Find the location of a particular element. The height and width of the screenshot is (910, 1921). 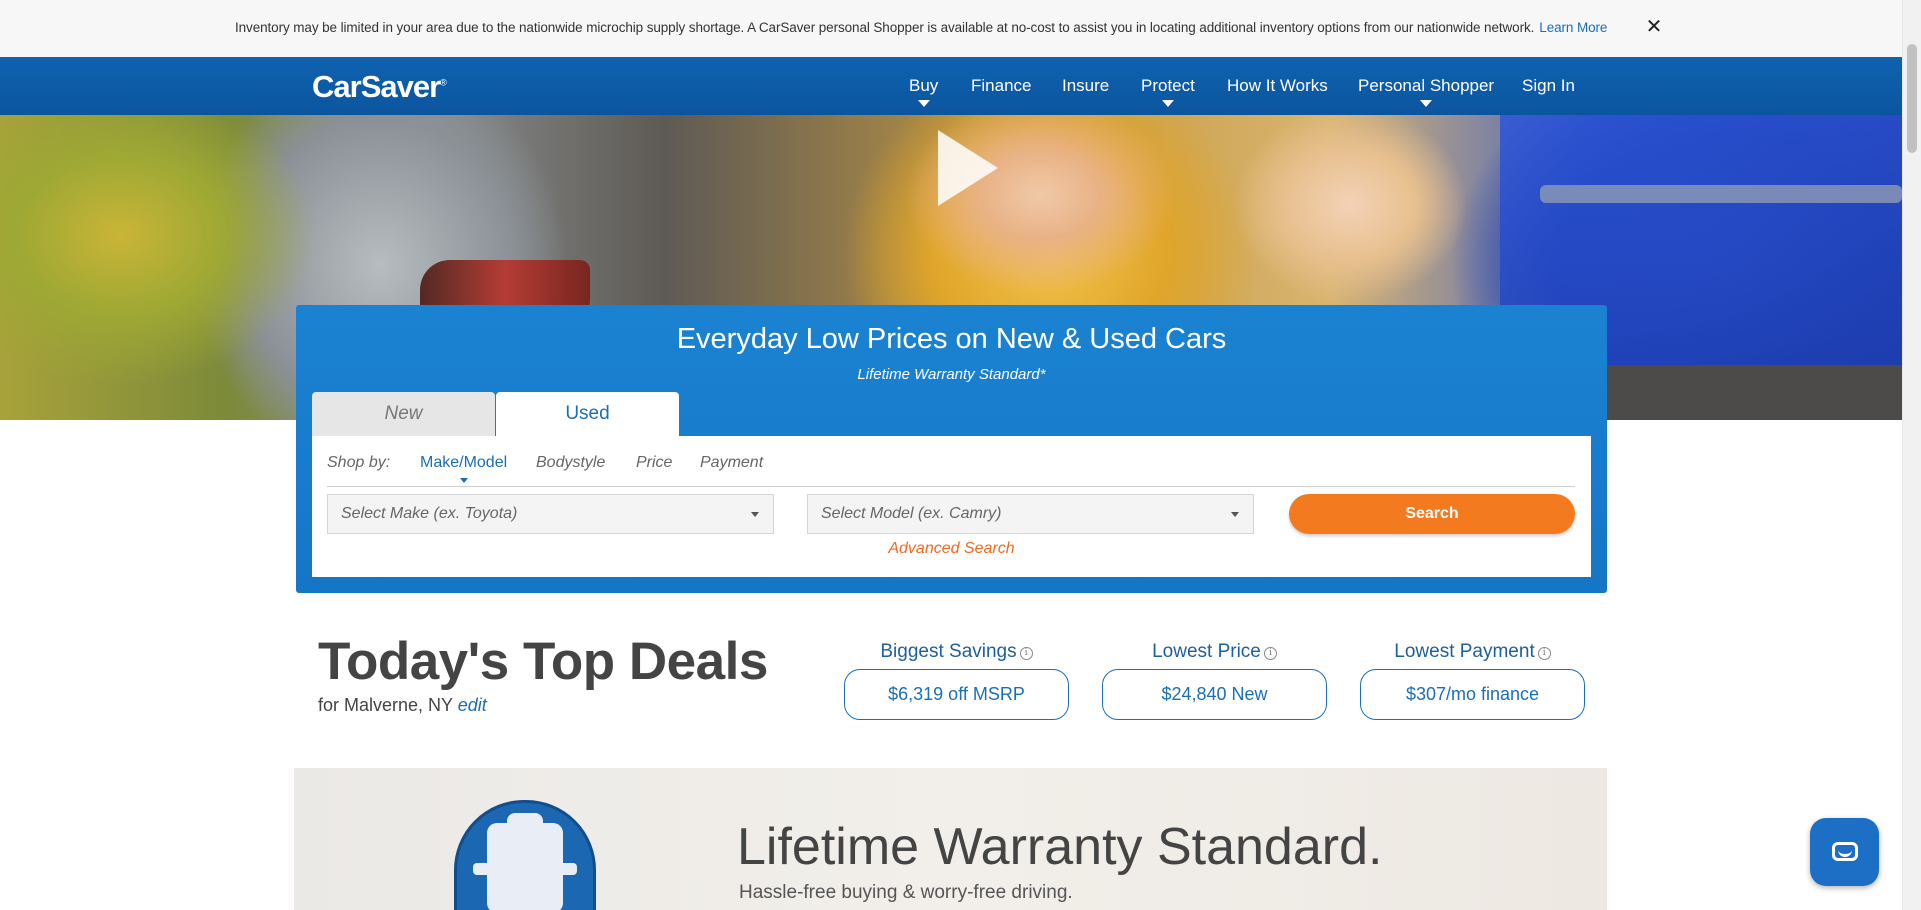

shop-by-payment: Payment is located at coordinates (731, 463).